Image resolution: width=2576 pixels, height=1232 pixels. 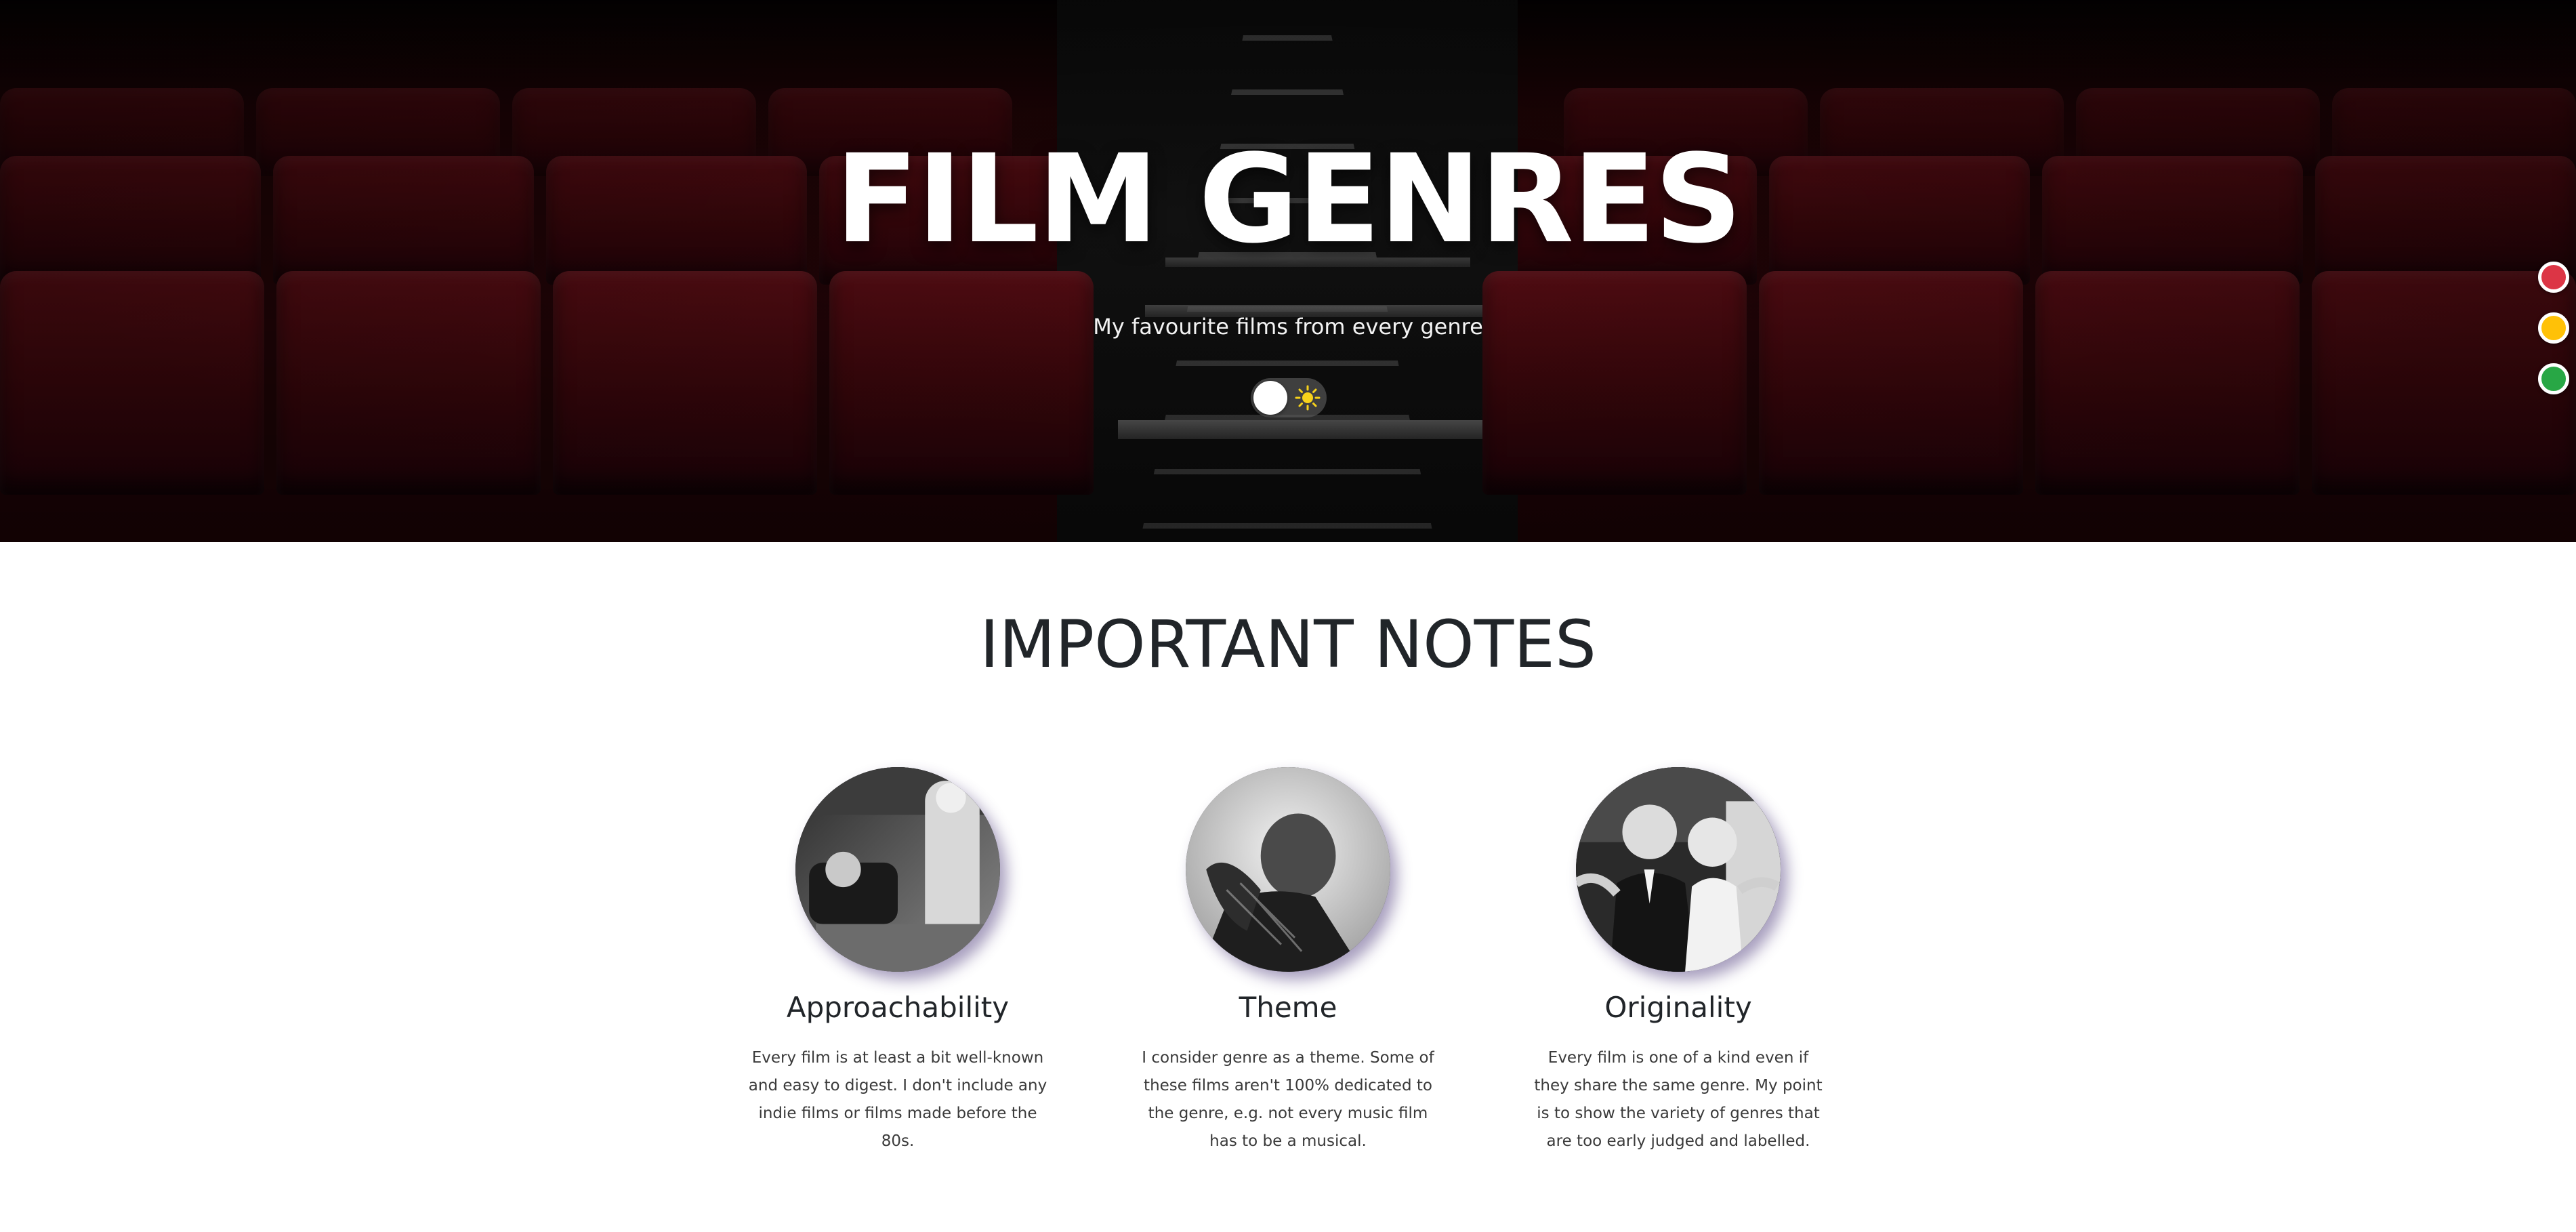 What do you see at coordinates (1270, 398) in the screenshot?
I see `toggle-knob` at bounding box center [1270, 398].